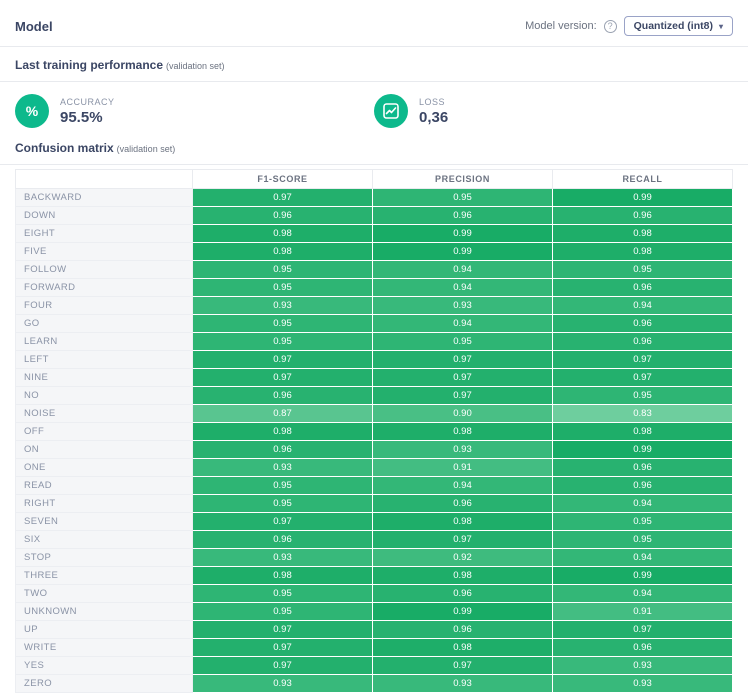 Image resolution: width=748 pixels, height=693 pixels. What do you see at coordinates (374, 359) in the screenshot?
I see `table-row: LEFT 0.97 0.97 0.97` at bounding box center [374, 359].